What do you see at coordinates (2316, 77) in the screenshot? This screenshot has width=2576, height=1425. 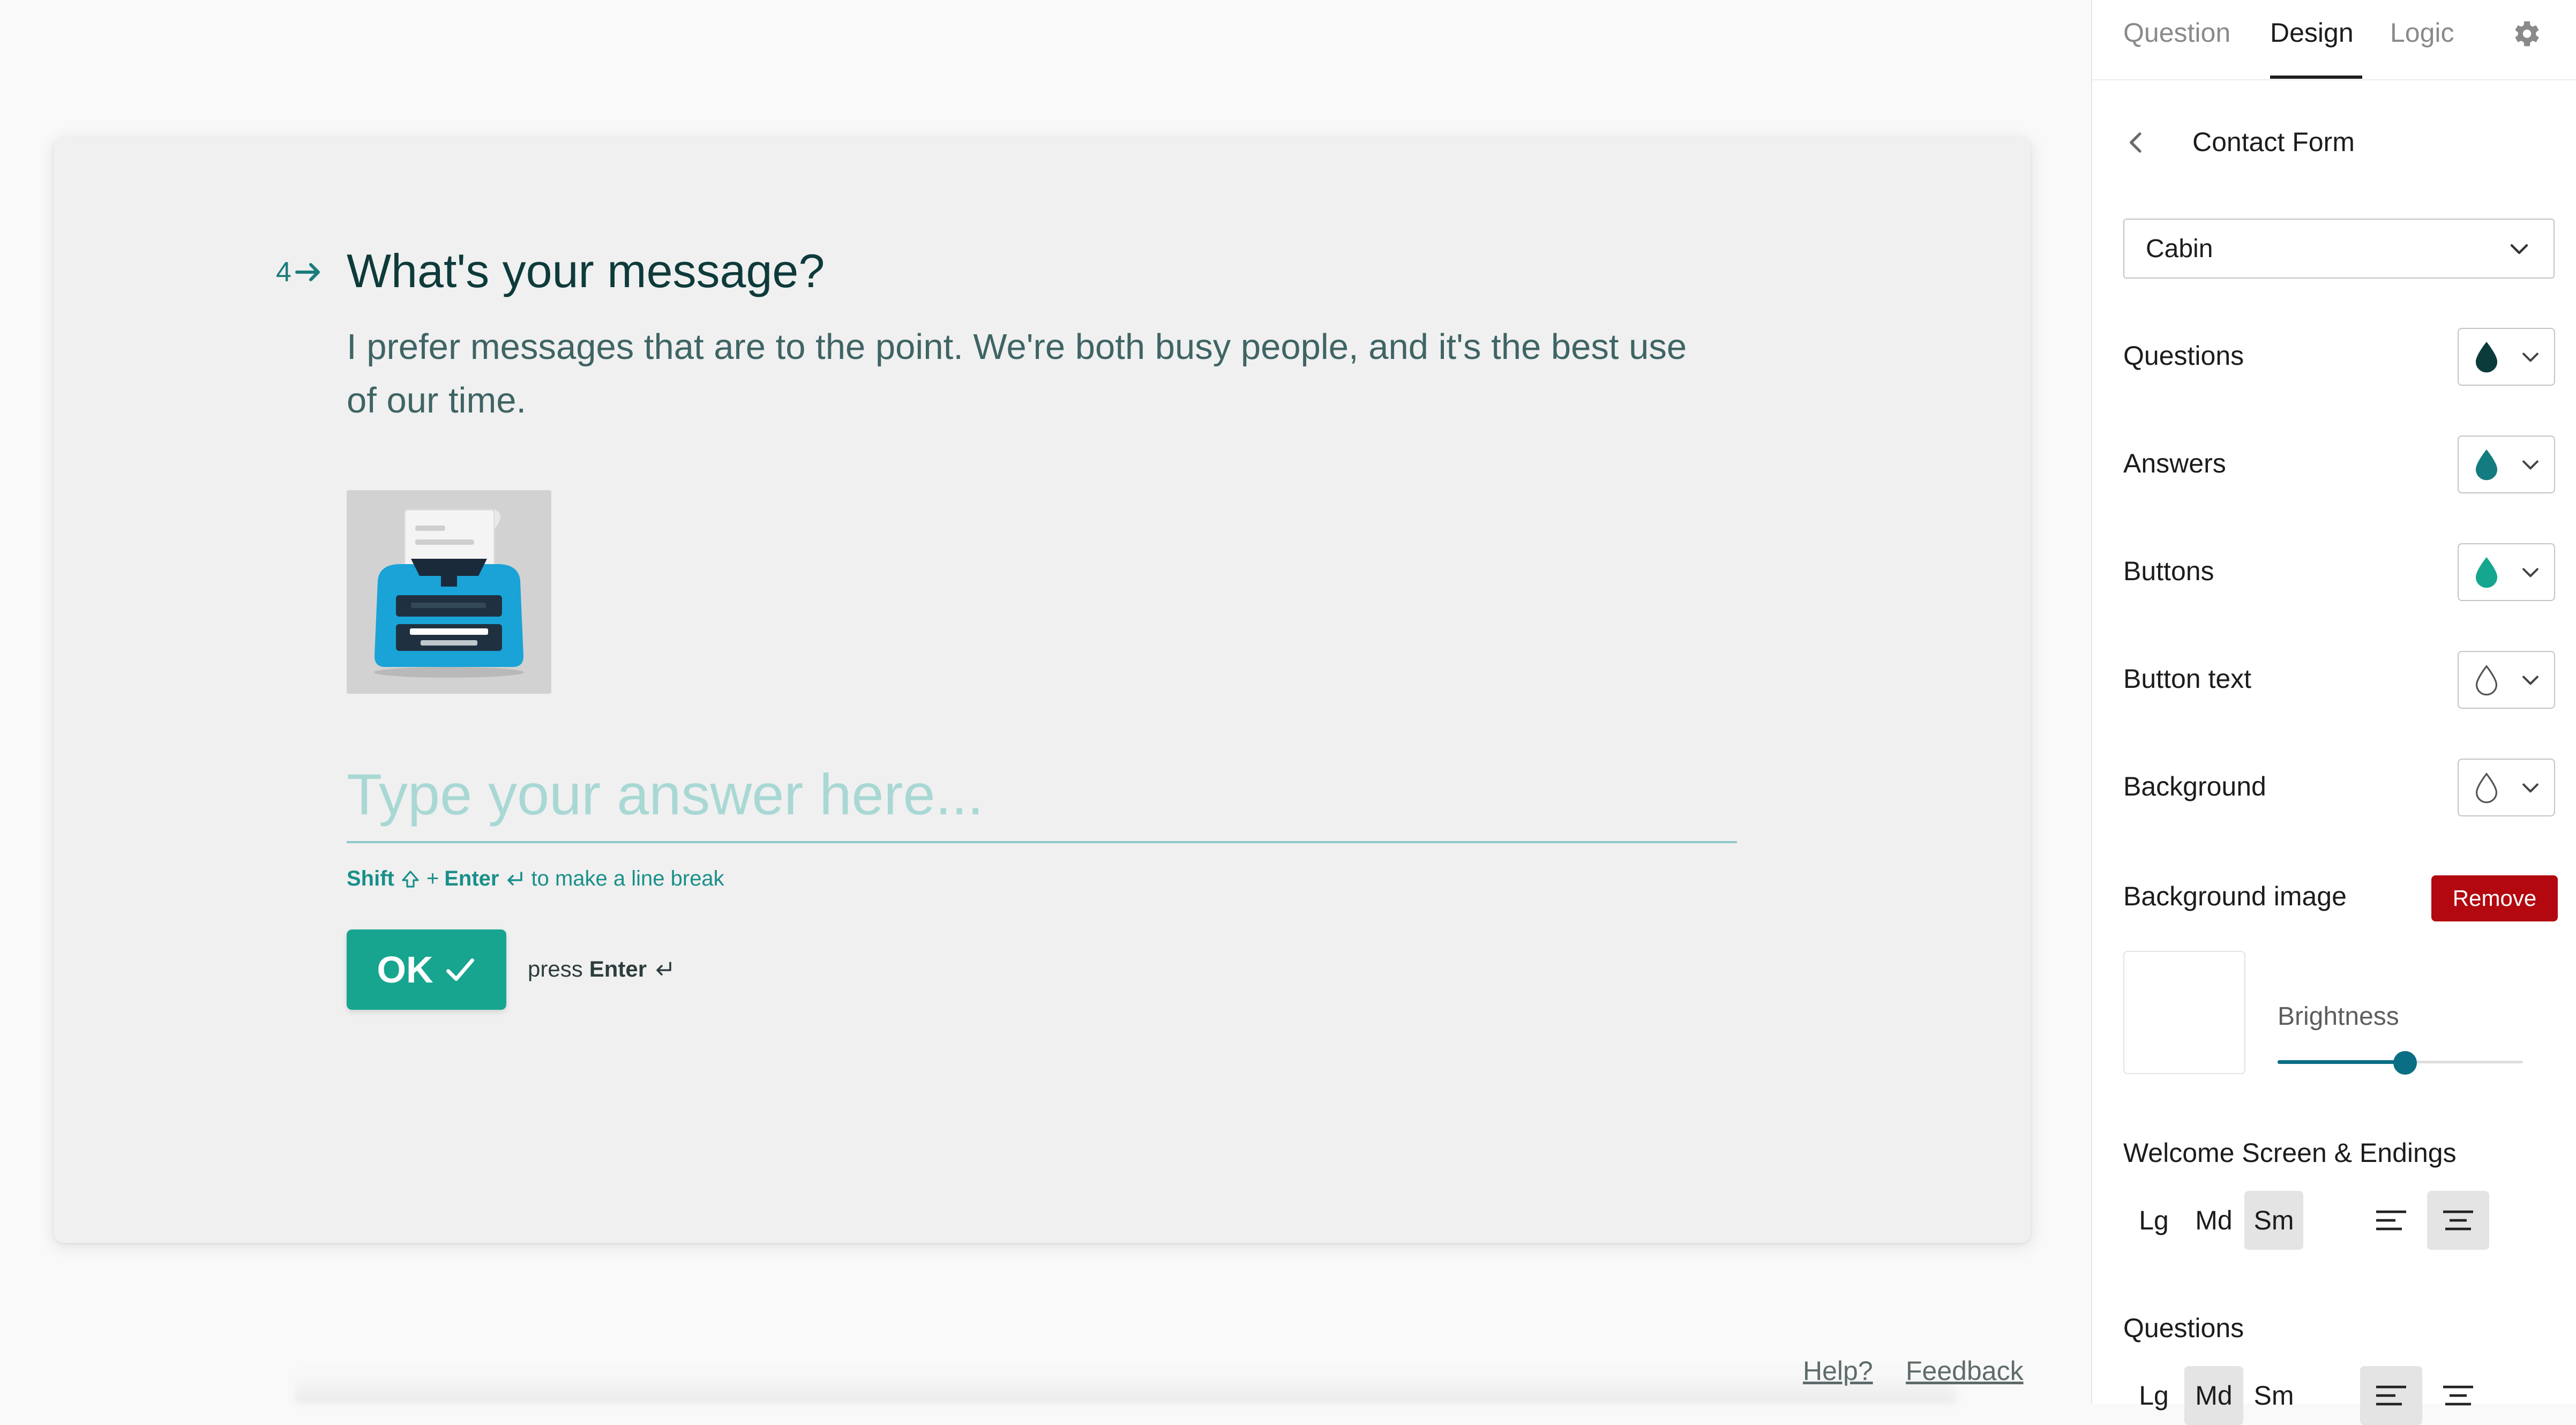 I see `active-tab-indicator` at bounding box center [2316, 77].